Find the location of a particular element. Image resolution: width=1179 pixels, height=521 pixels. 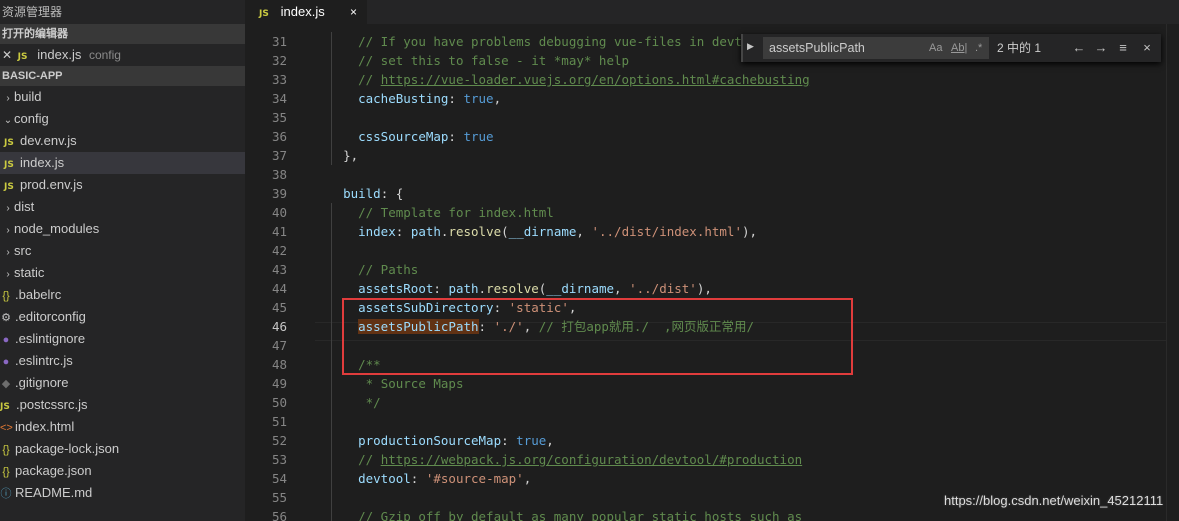

tree-item-dot-babelrc: {} .babelrc is located at coordinates (122, 295).